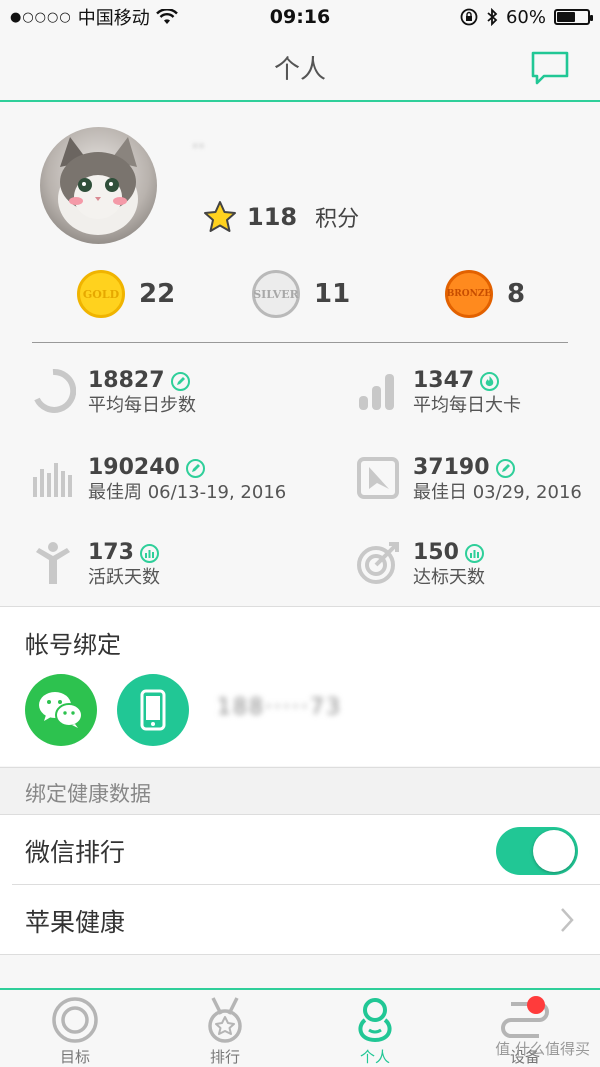  Describe the element at coordinates (134, 467) in the screenshot. I see `best-week-value: 190240` at that location.